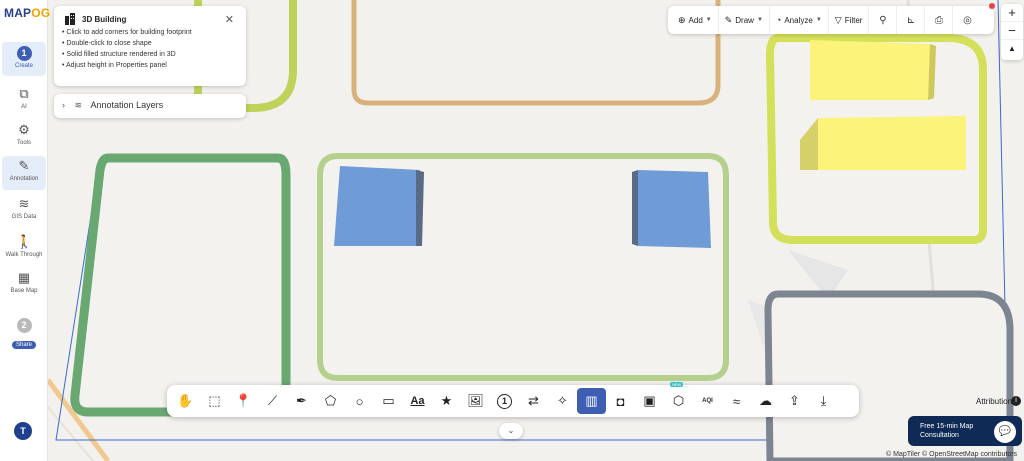  I want to click on sidebar-item-create: 1 Create, so click(24, 59).